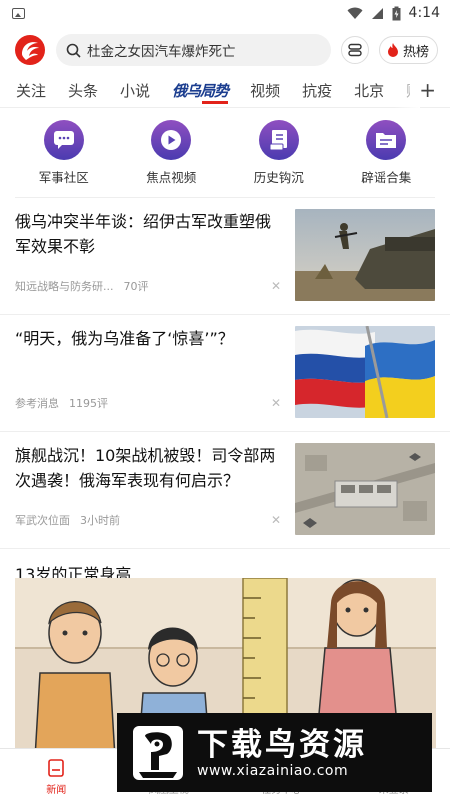 The image size is (450, 800). What do you see at coordinates (396, 13) in the screenshot?
I see `battery-icon` at bounding box center [396, 13].